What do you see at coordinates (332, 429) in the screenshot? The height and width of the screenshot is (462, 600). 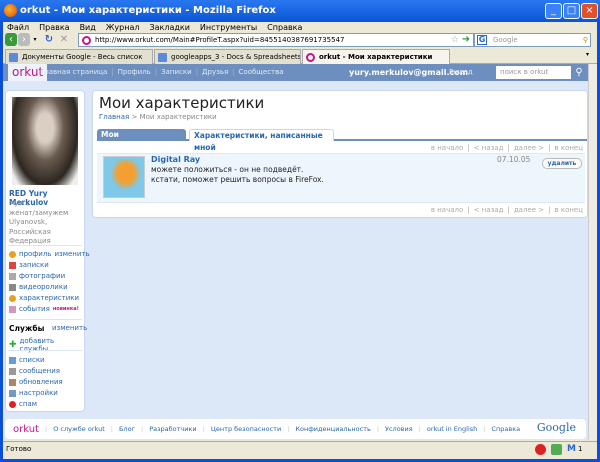 I see `footer-privacy: Конфиденциальность` at bounding box center [332, 429].